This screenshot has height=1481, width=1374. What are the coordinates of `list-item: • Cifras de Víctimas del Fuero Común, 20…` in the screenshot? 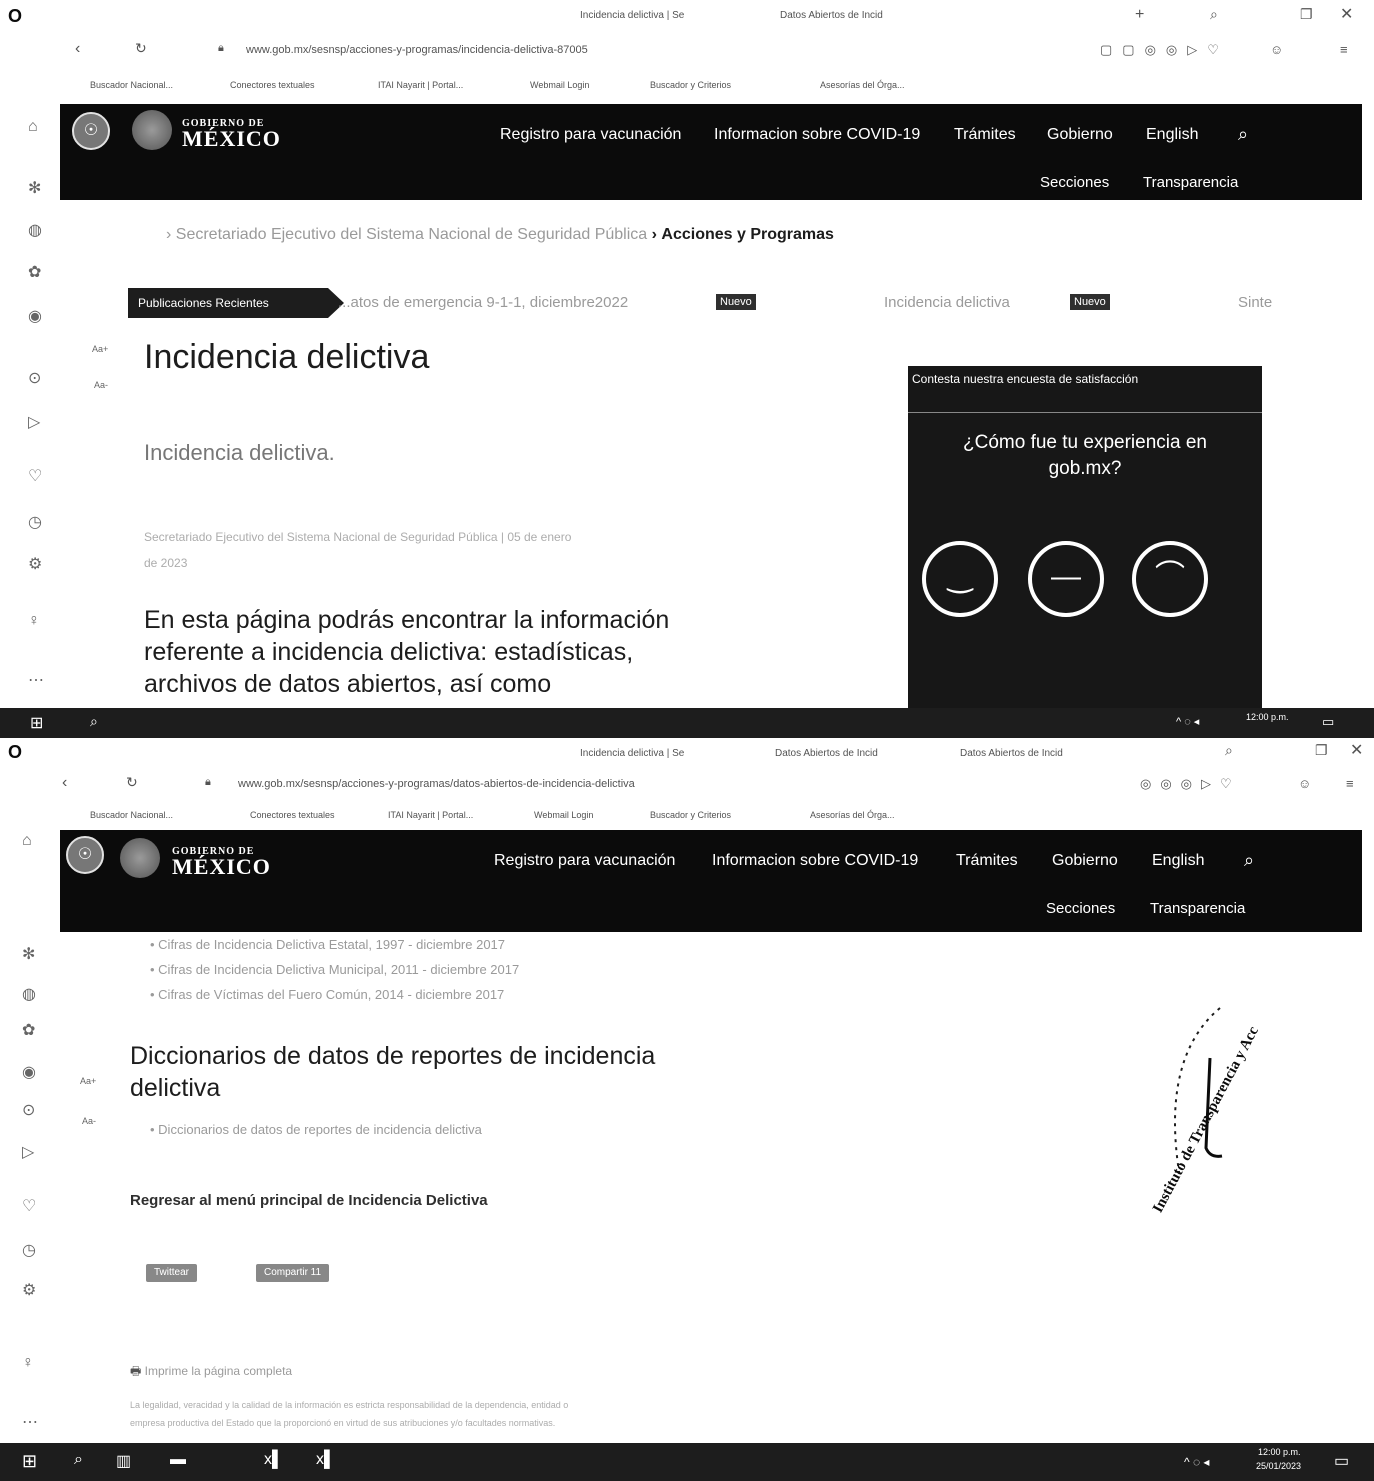 It's located at (334, 994).